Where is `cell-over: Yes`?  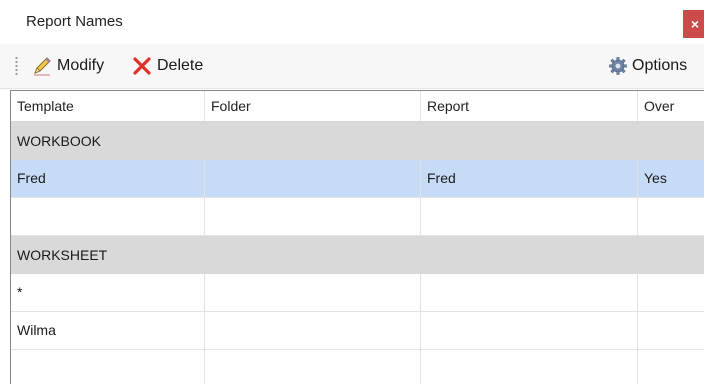 cell-over: Yes is located at coordinates (671, 178).